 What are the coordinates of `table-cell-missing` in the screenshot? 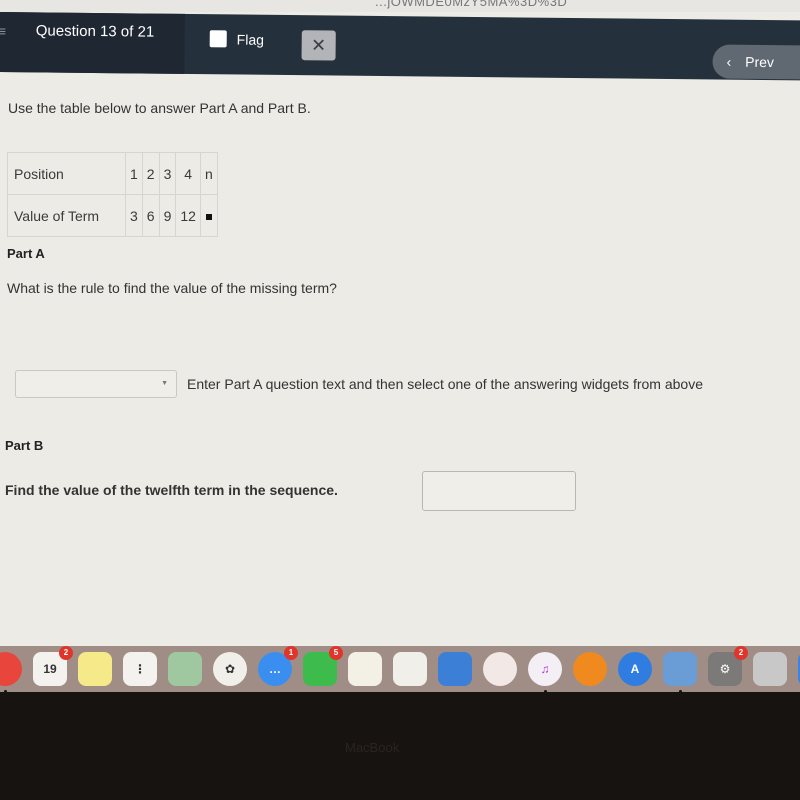 It's located at (208, 215).